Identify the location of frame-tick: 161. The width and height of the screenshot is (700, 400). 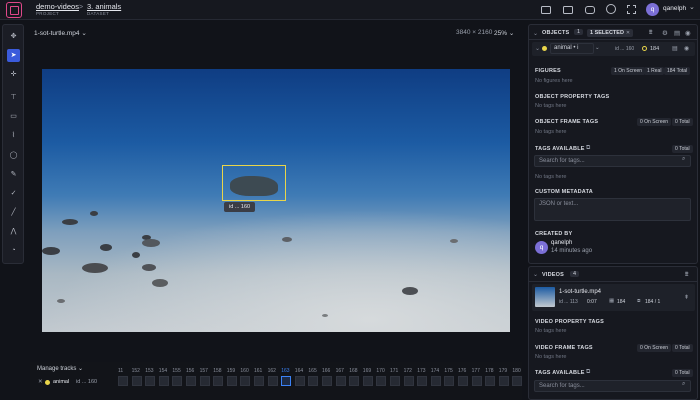
(258, 371).